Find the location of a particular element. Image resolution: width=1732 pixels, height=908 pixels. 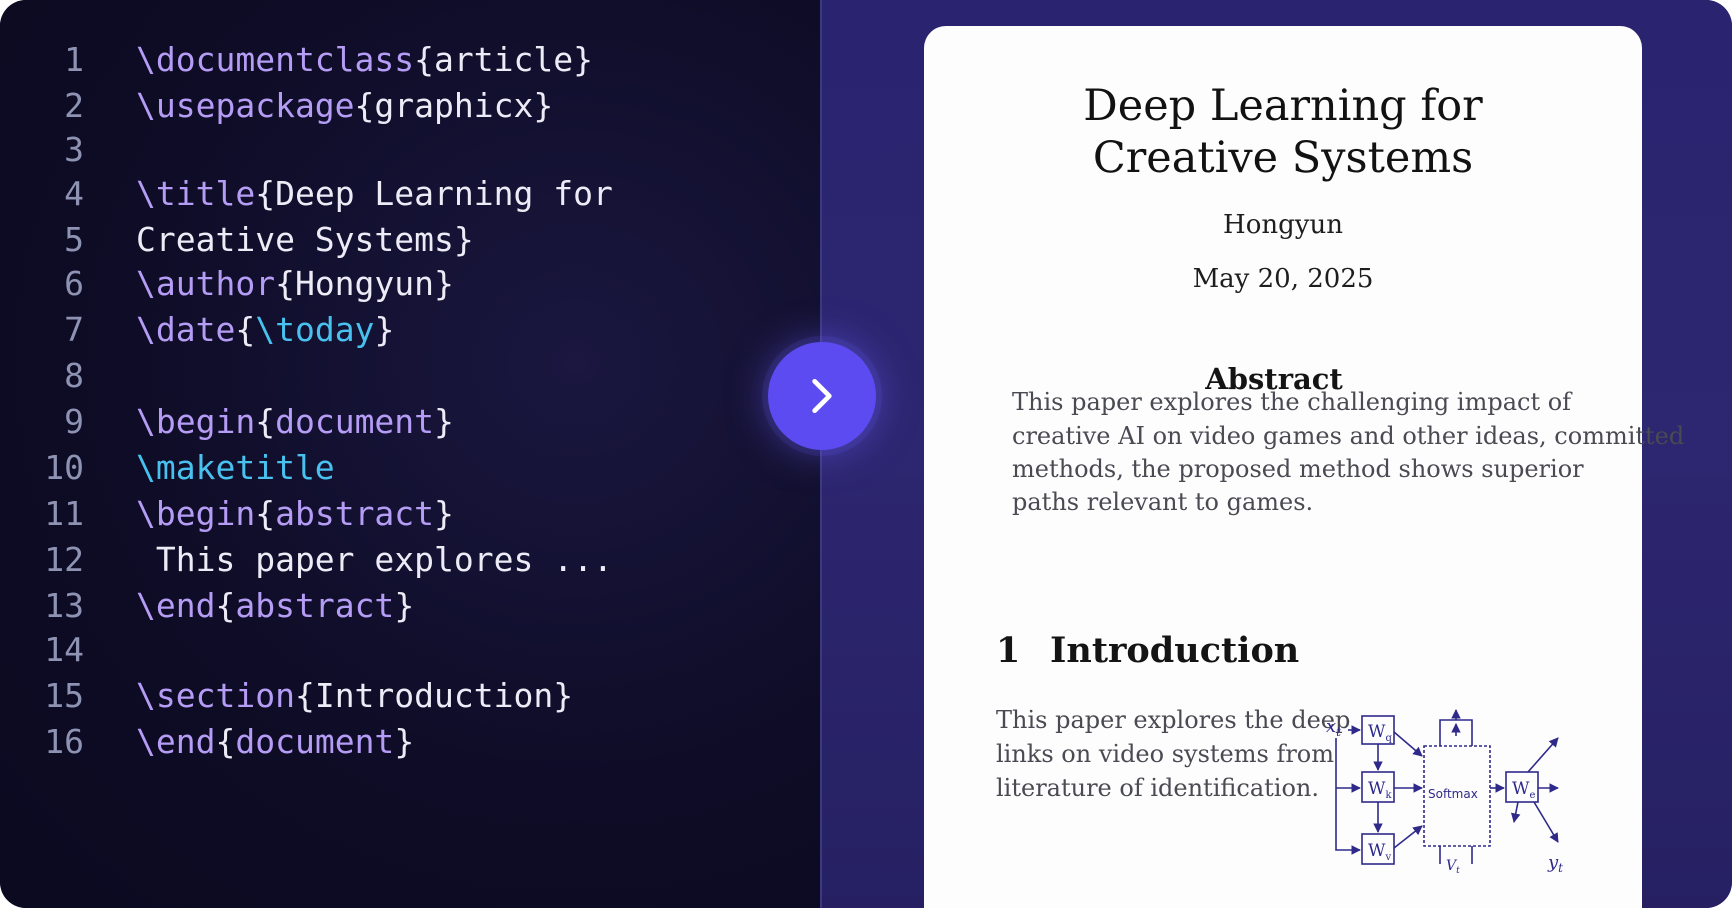

code-token: \usepackage is located at coordinates (245, 105).